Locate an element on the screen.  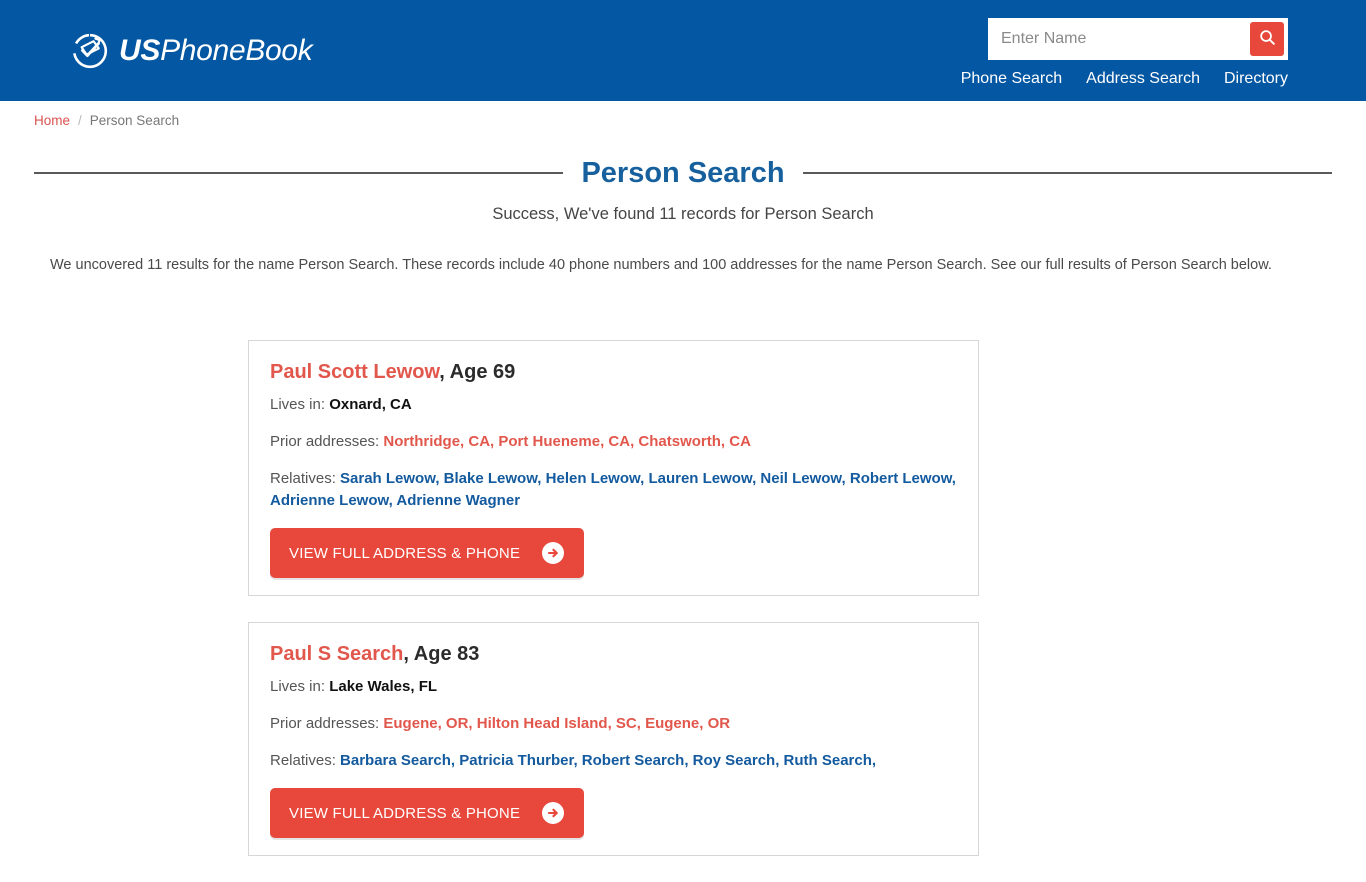
page-title: Person Search is located at coordinates (683, 173).